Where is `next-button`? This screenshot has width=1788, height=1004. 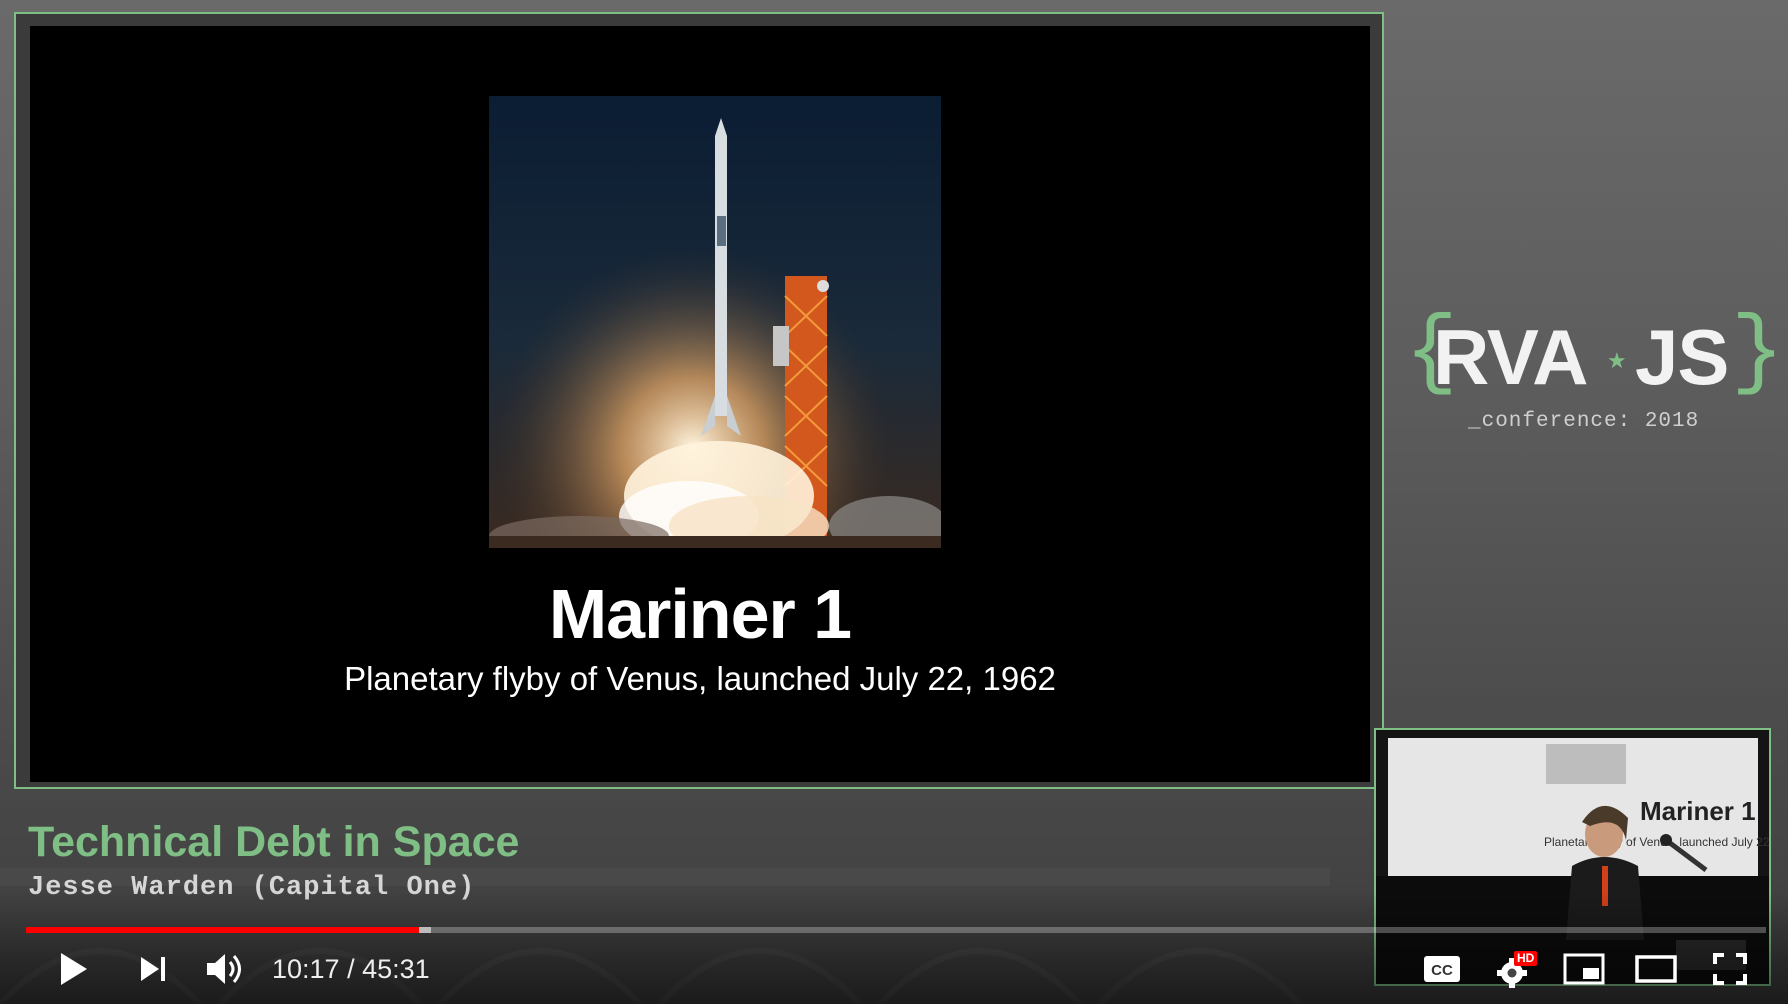
next-button is located at coordinates (153, 971).